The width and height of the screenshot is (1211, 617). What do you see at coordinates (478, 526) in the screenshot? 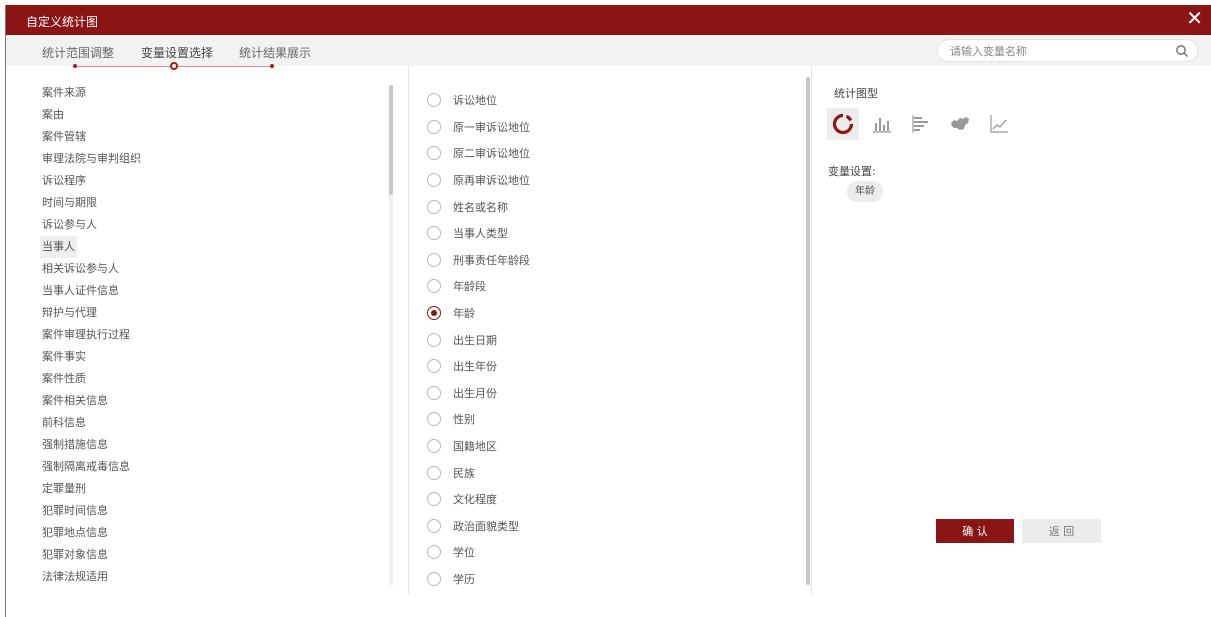
I see `variable-option: 政治面貌类型` at bounding box center [478, 526].